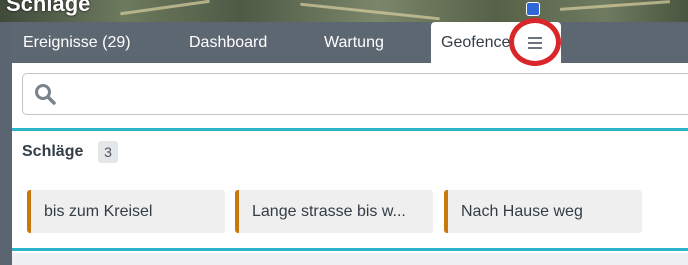 The image size is (688, 265). Describe the element at coordinates (354, 42) in the screenshot. I see `tab-maintenance: Wartung` at that location.